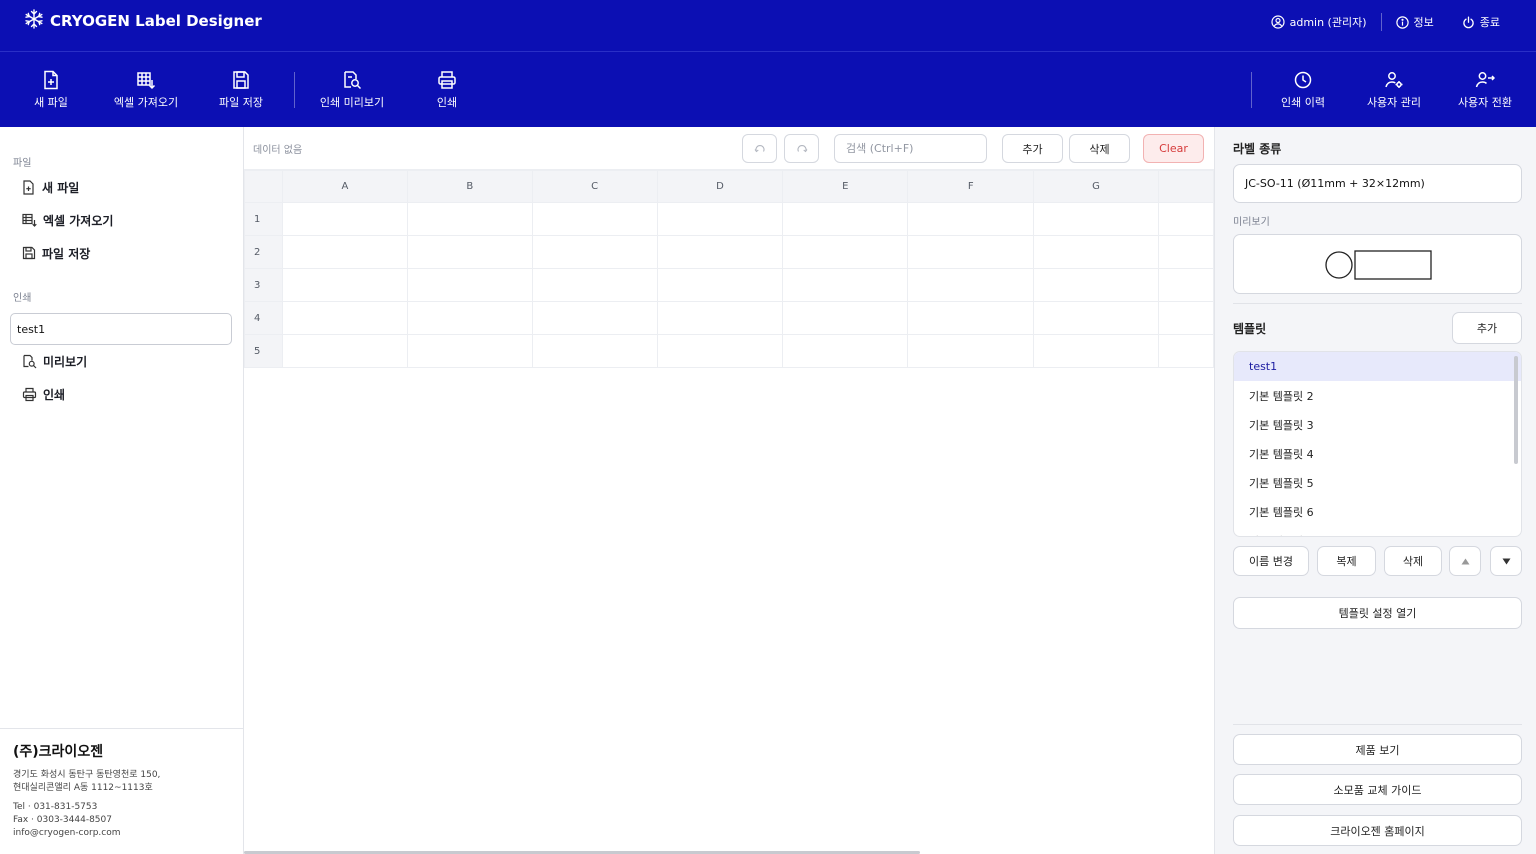 This screenshot has height=854, width=1536. Describe the element at coordinates (1271, 561) in the screenshot. I see `template-rename-button: 이름 변경` at that location.